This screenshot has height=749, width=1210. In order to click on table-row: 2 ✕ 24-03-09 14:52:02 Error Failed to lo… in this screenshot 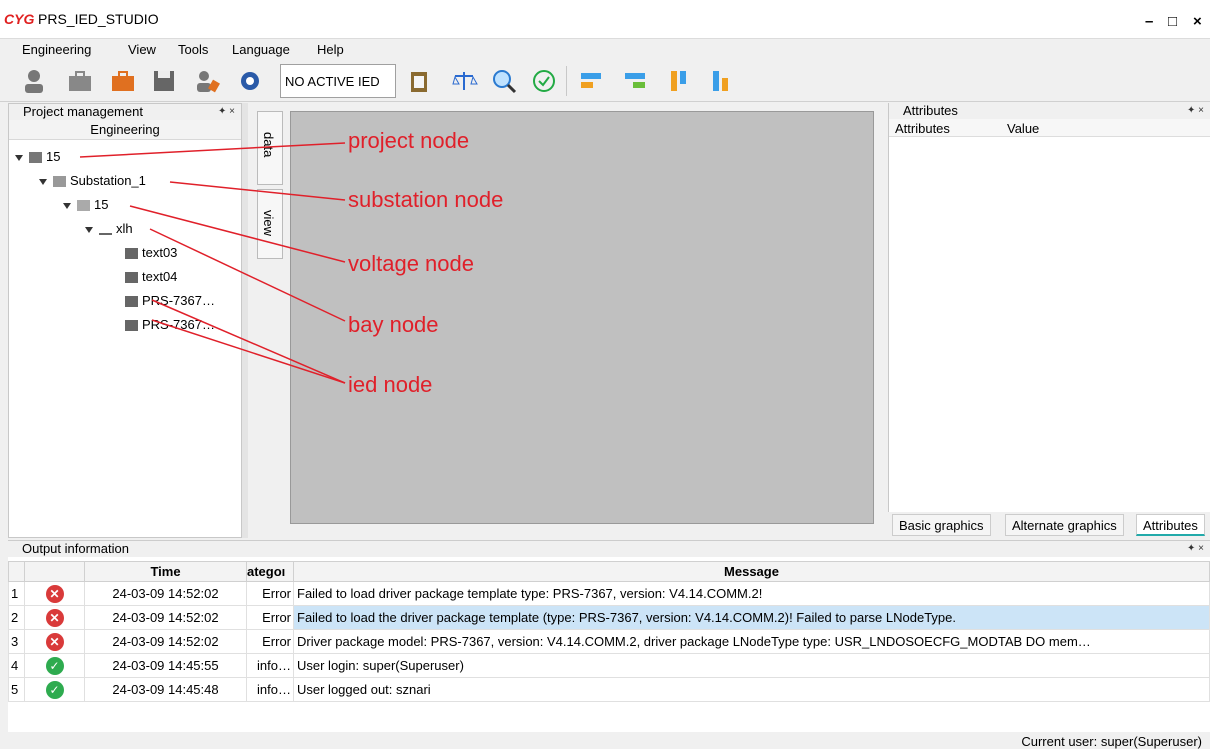, I will do `click(609, 617)`.